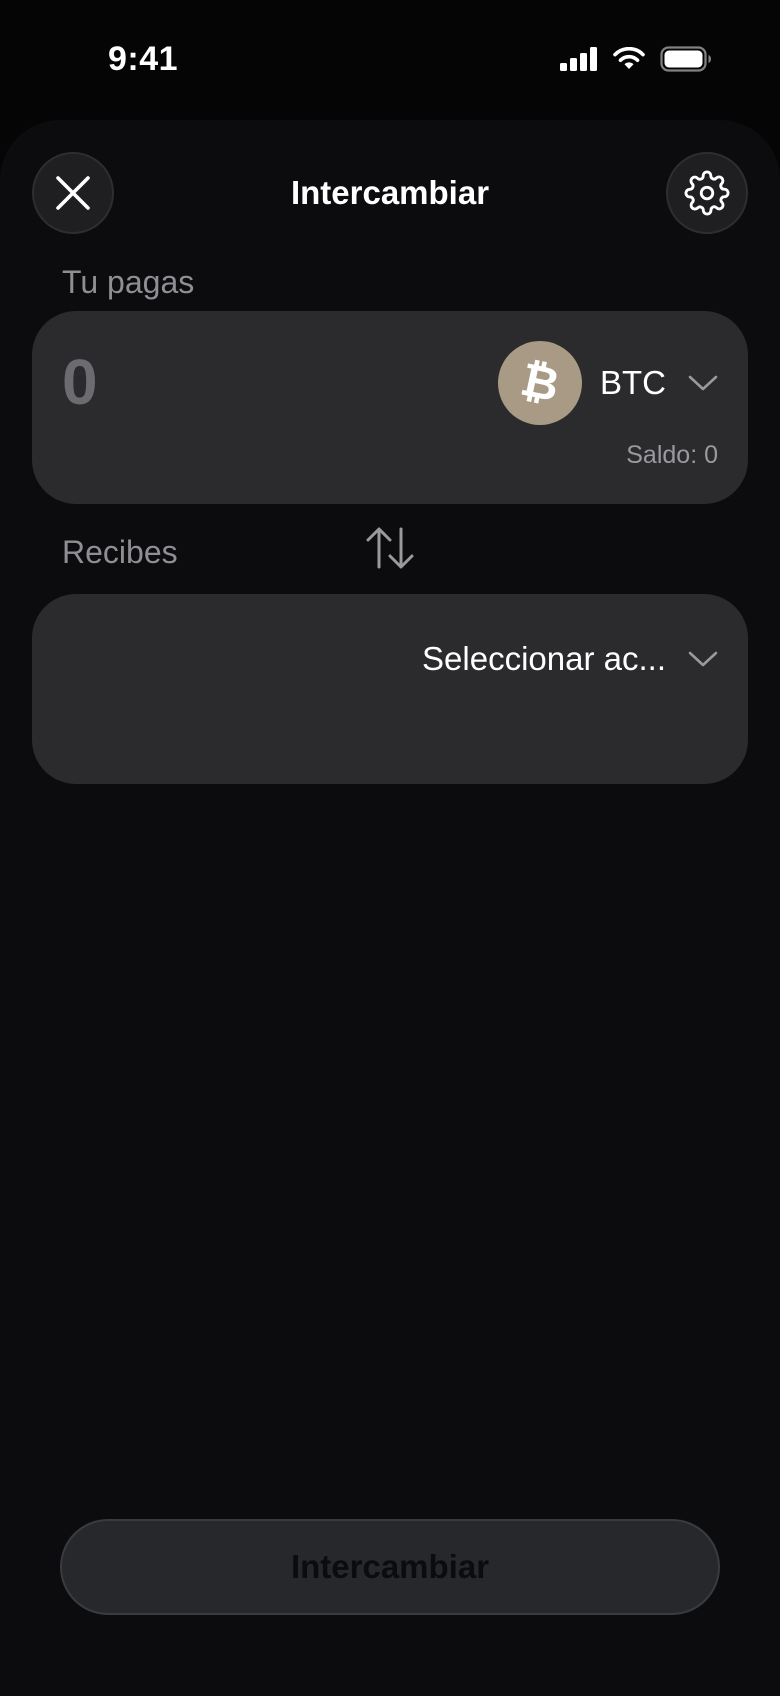  I want to click on receive-section-label: Recibes, so click(120, 552).